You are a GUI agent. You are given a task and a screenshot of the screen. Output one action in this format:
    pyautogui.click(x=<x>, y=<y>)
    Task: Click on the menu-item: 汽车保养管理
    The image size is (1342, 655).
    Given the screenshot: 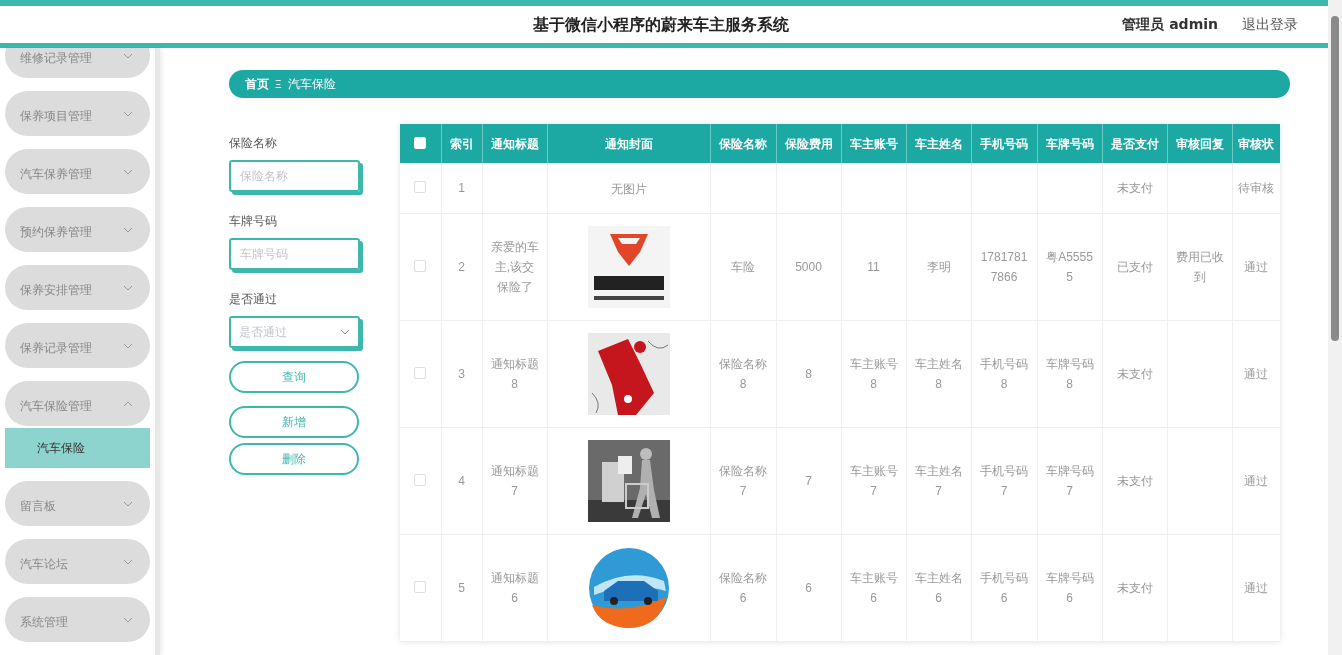 What is the action you would take?
    pyautogui.click(x=77, y=171)
    